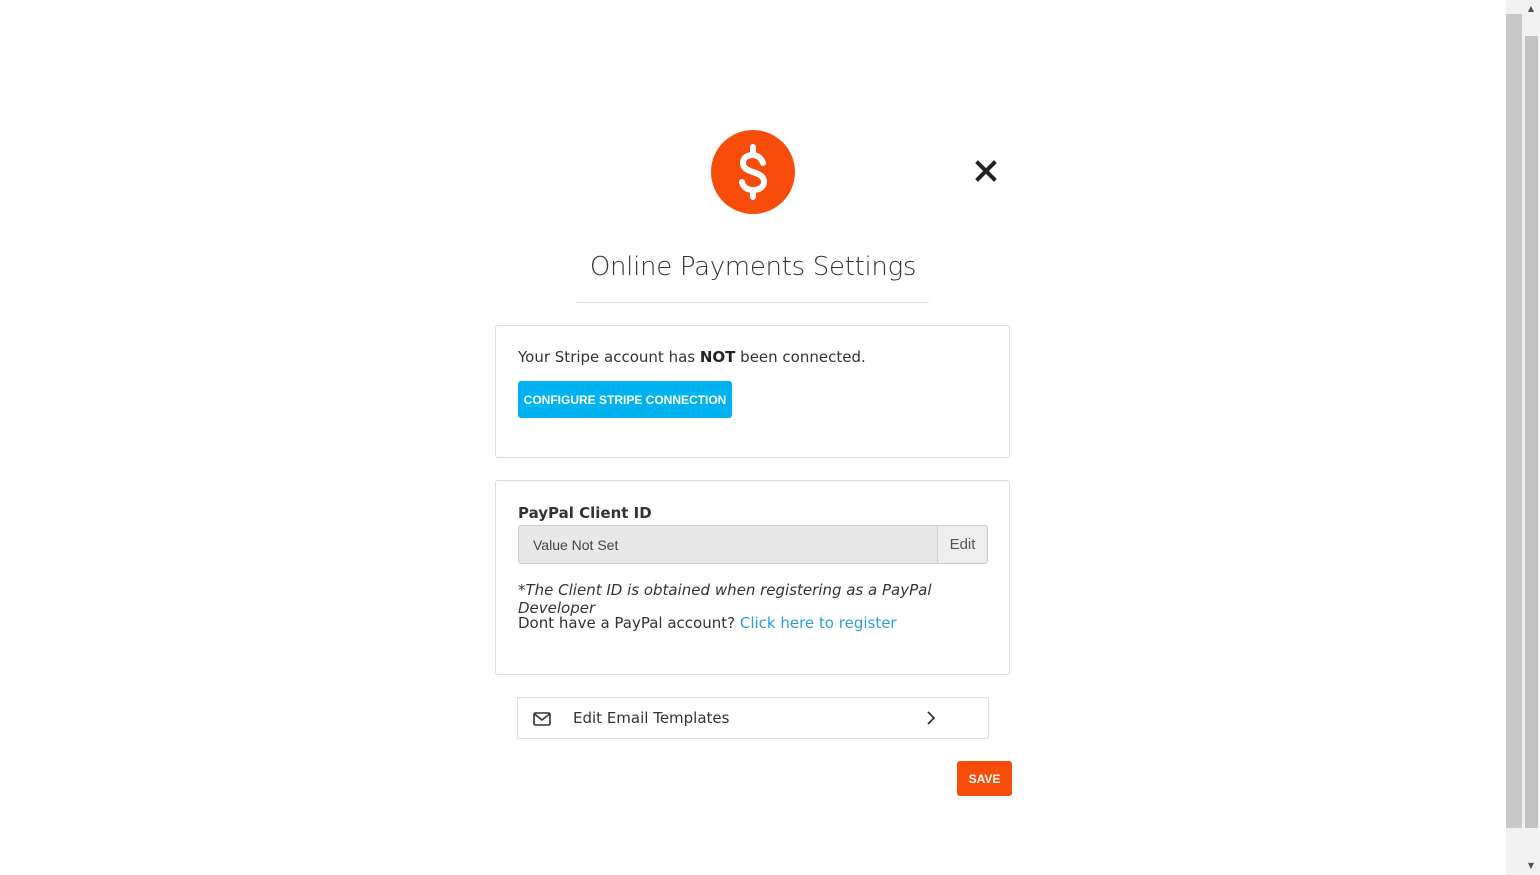 This screenshot has height=875, width=1540. Describe the element at coordinates (728, 544) in the screenshot. I see `paypal-client-id-field` at that location.